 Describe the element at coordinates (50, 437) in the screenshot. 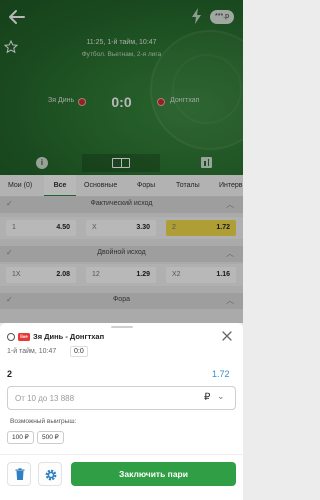

I see `quick-amount-500: 500 ₽` at that location.